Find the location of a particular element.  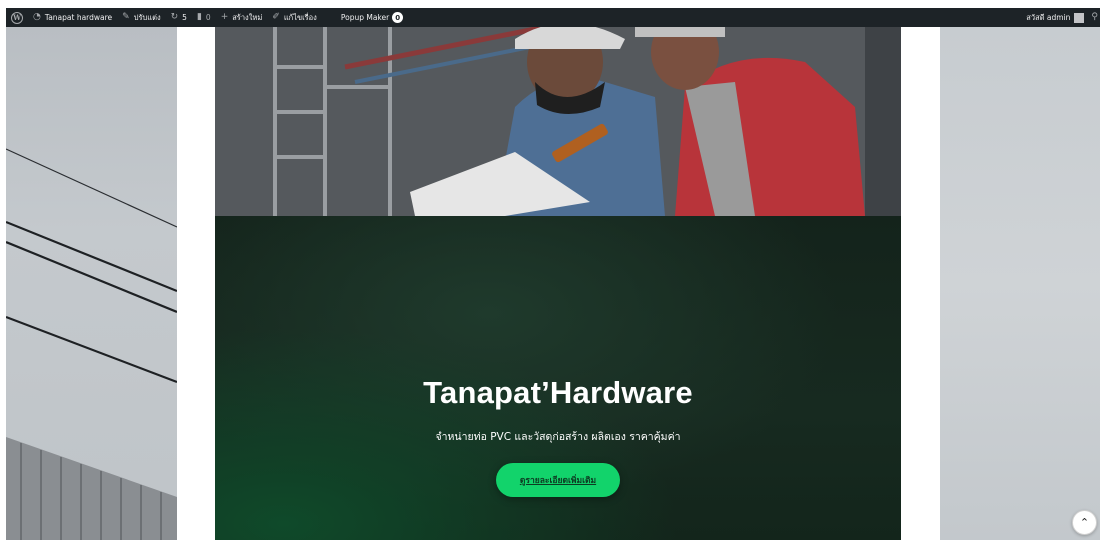

my-account-menu: สวัสดี admin is located at coordinates (1055, 17).